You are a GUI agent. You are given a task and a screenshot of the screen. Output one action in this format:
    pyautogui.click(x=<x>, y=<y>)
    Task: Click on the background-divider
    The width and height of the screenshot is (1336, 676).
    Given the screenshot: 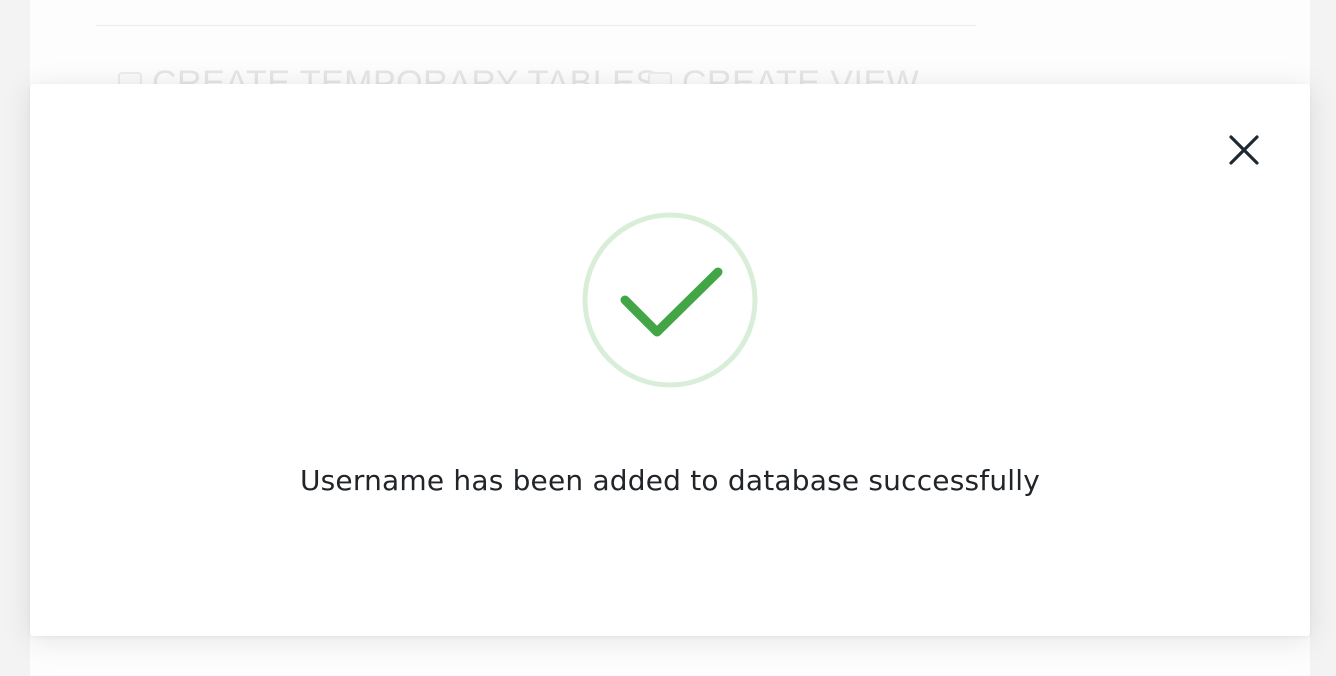 What is the action you would take?
    pyautogui.click(x=536, y=25)
    